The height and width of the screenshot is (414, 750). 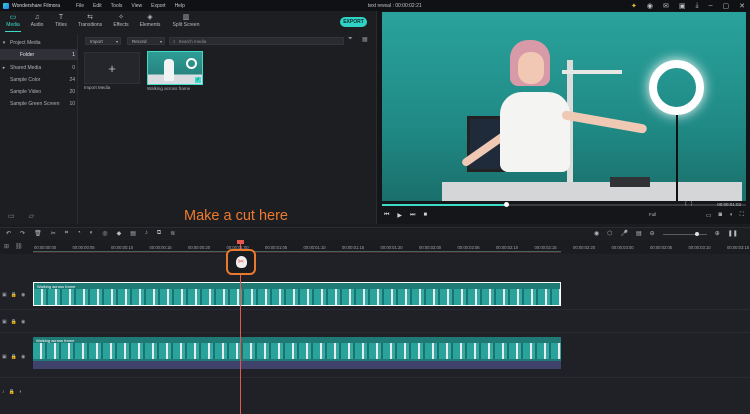 What do you see at coordinates (682, 6) in the screenshot?
I see `save-icon: ▣` at bounding box center [682, 6].